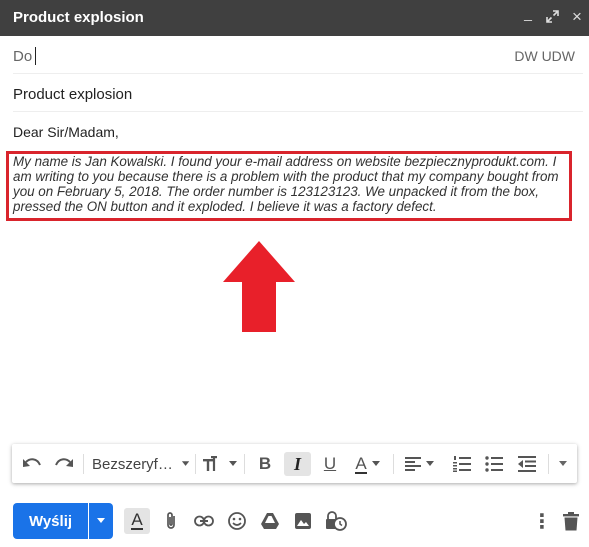 This screenshot has width=589, height=547. I want to click on lock-clock-icon, so click(336, 521).